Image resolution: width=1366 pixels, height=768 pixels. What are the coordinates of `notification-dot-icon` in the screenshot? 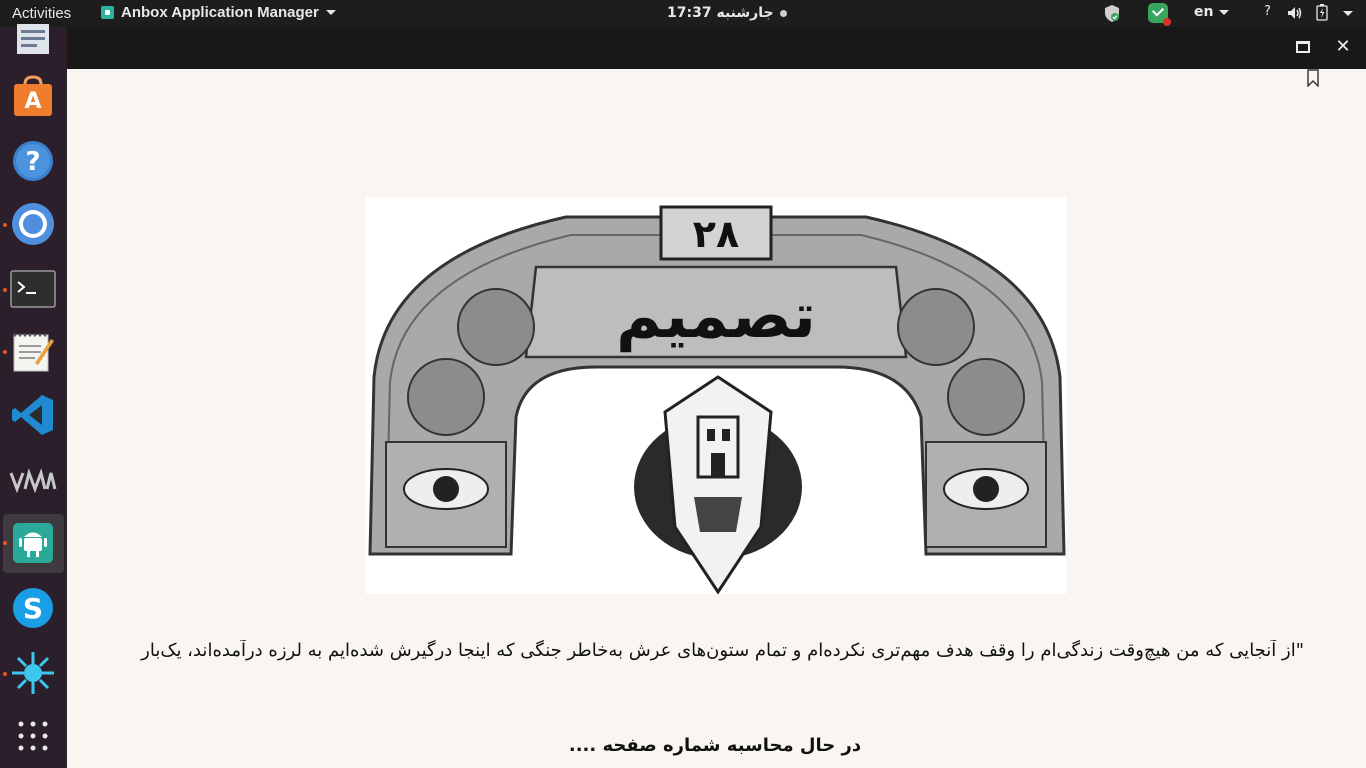 It's located at (783, 13).